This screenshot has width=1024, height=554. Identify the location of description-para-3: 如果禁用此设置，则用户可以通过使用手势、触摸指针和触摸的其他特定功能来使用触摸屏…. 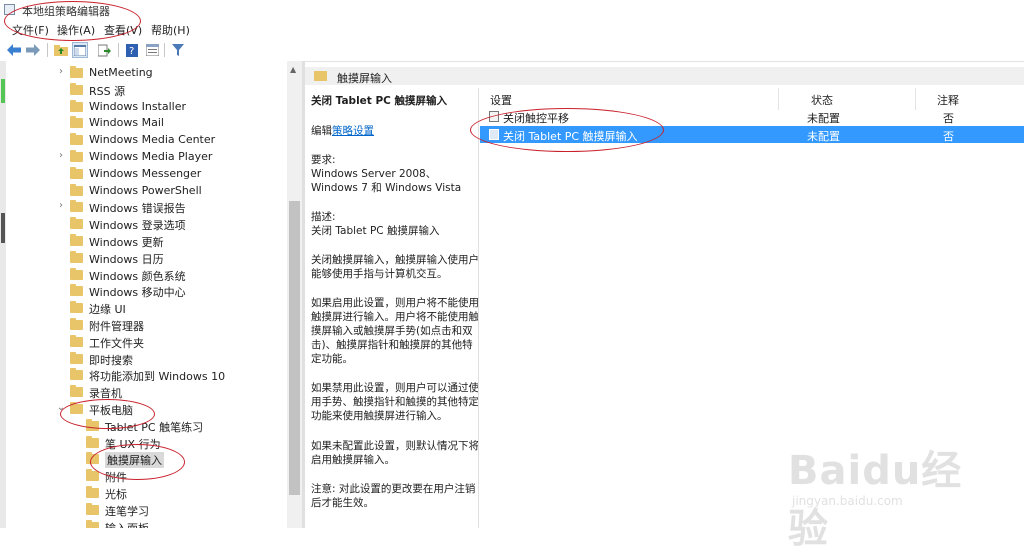
(395, 402).